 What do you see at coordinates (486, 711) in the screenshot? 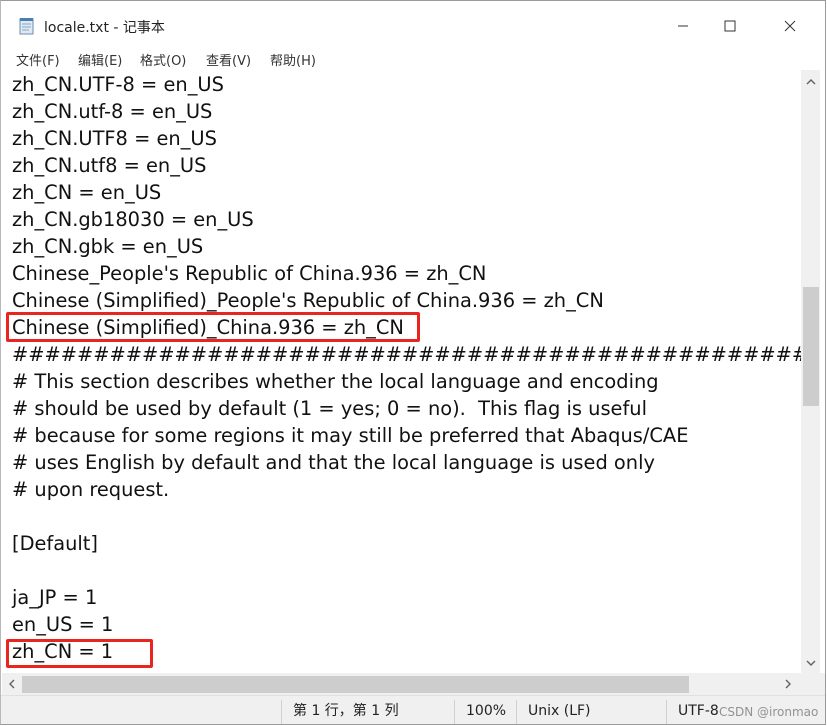
I see `status-zoom: 100%` at bounding box center [486, 711].